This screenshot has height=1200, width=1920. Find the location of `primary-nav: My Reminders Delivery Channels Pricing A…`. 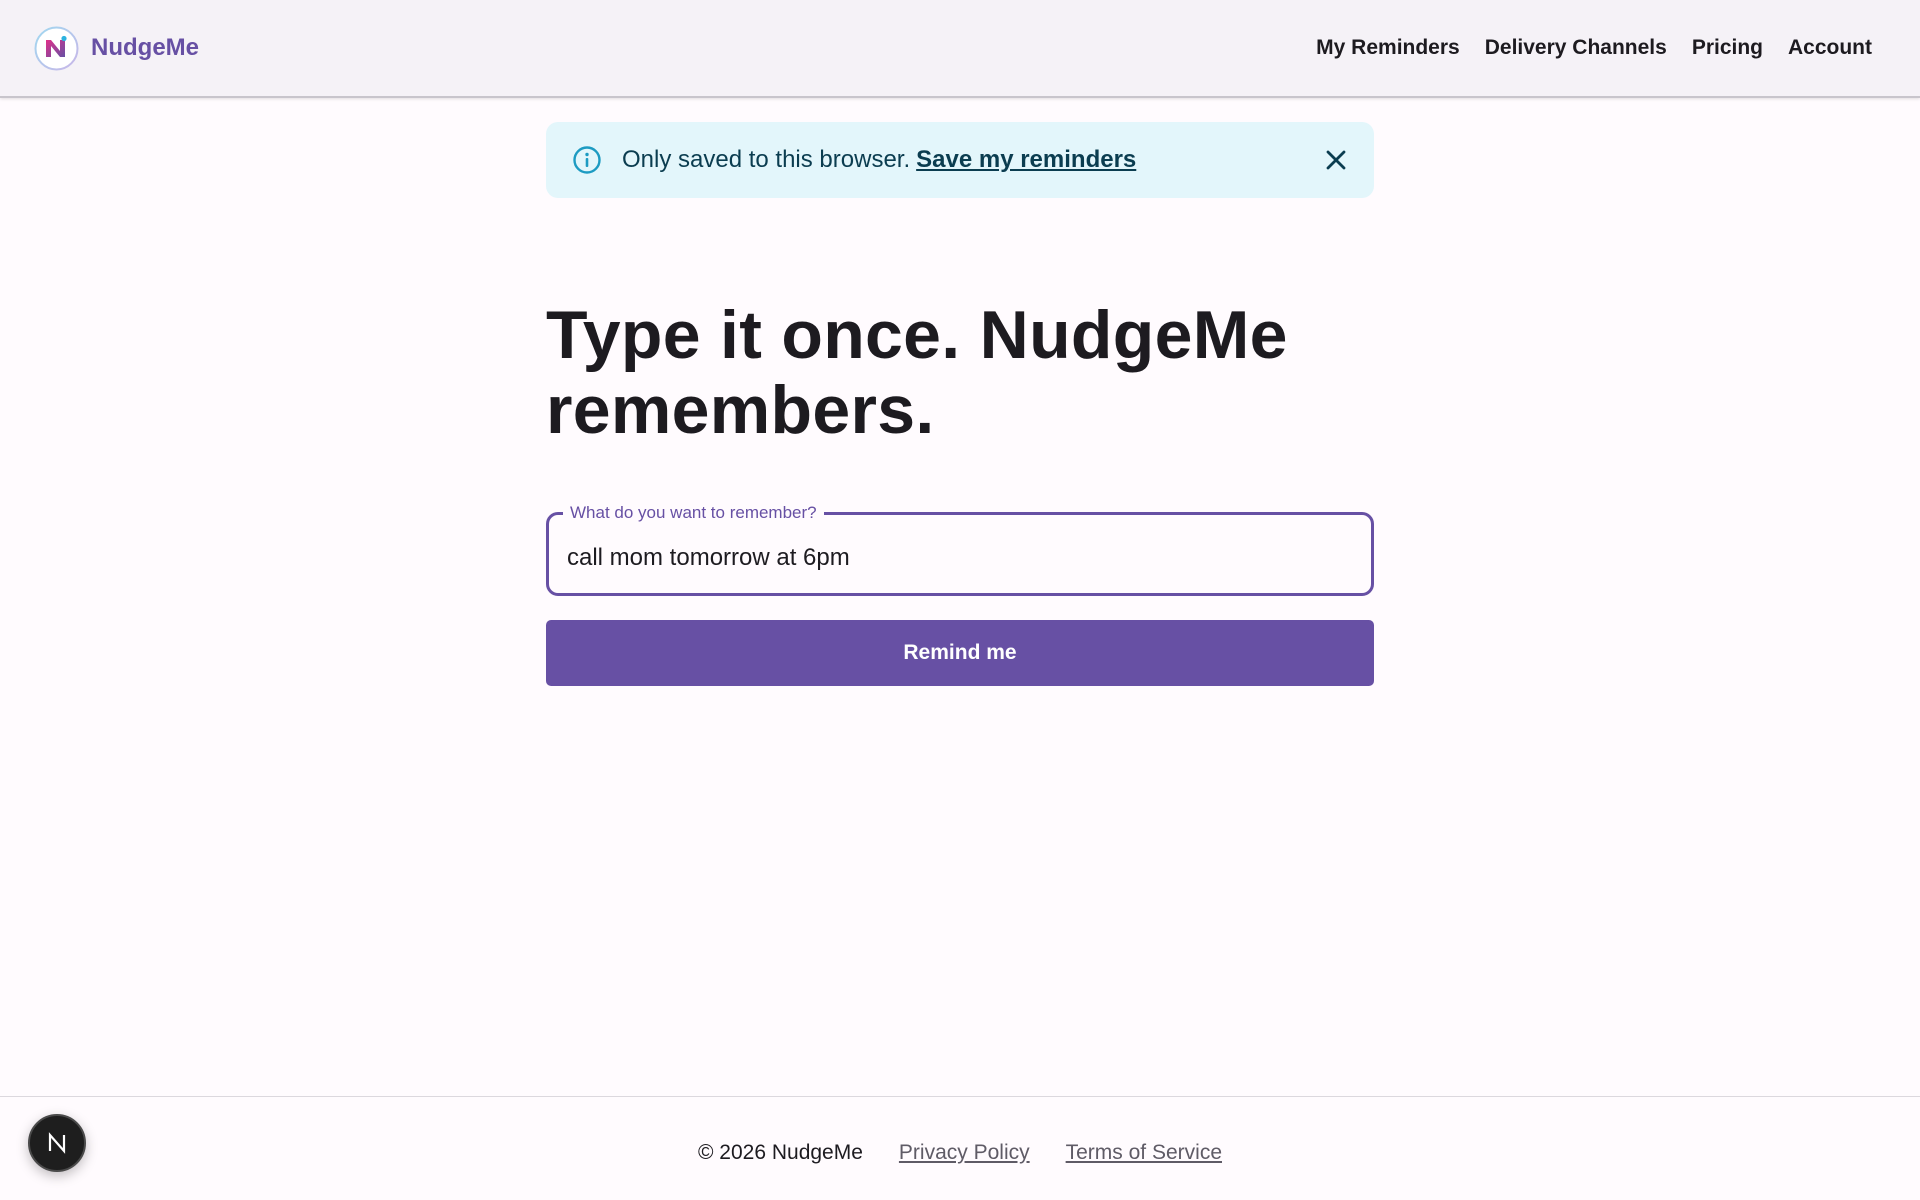

primary-nav: My Reminders Delivery Channels Pricing A… is located at coordinates (1594, 48).